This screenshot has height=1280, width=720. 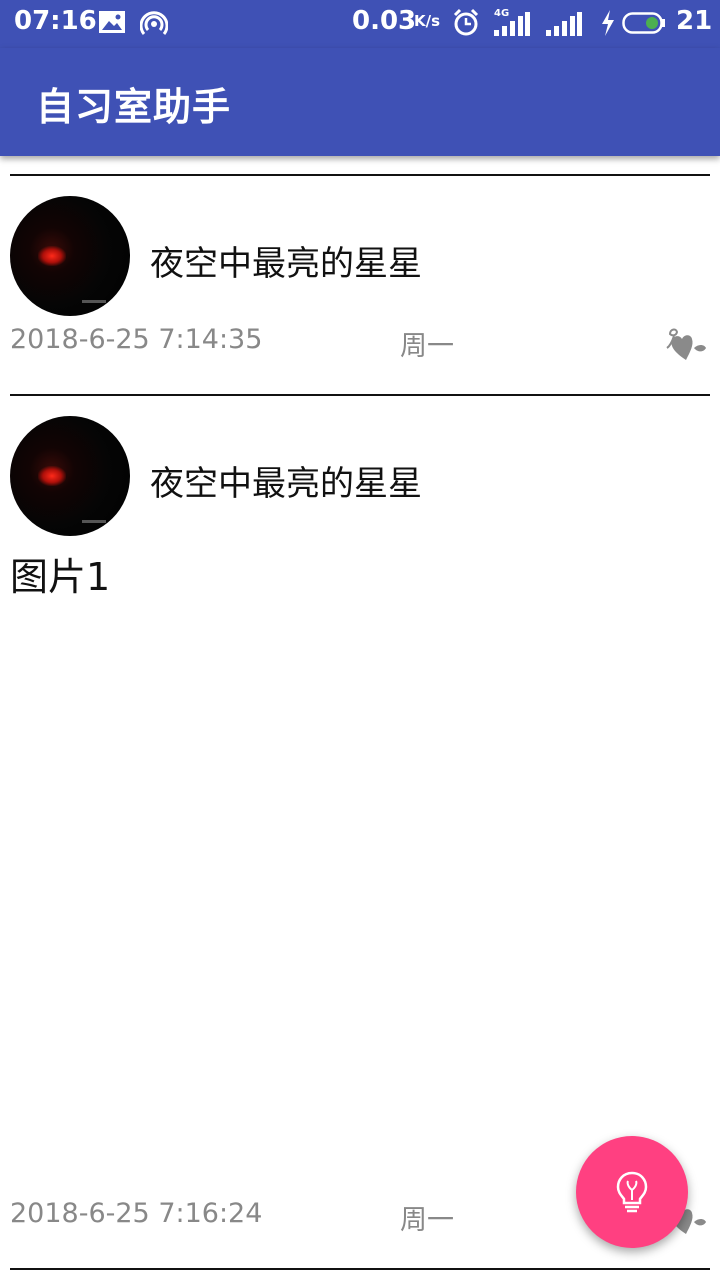 What do you see at coordinates (154, 23) in the screenshot?
I see `hotspot-icon` at bounding box center [154, 23].